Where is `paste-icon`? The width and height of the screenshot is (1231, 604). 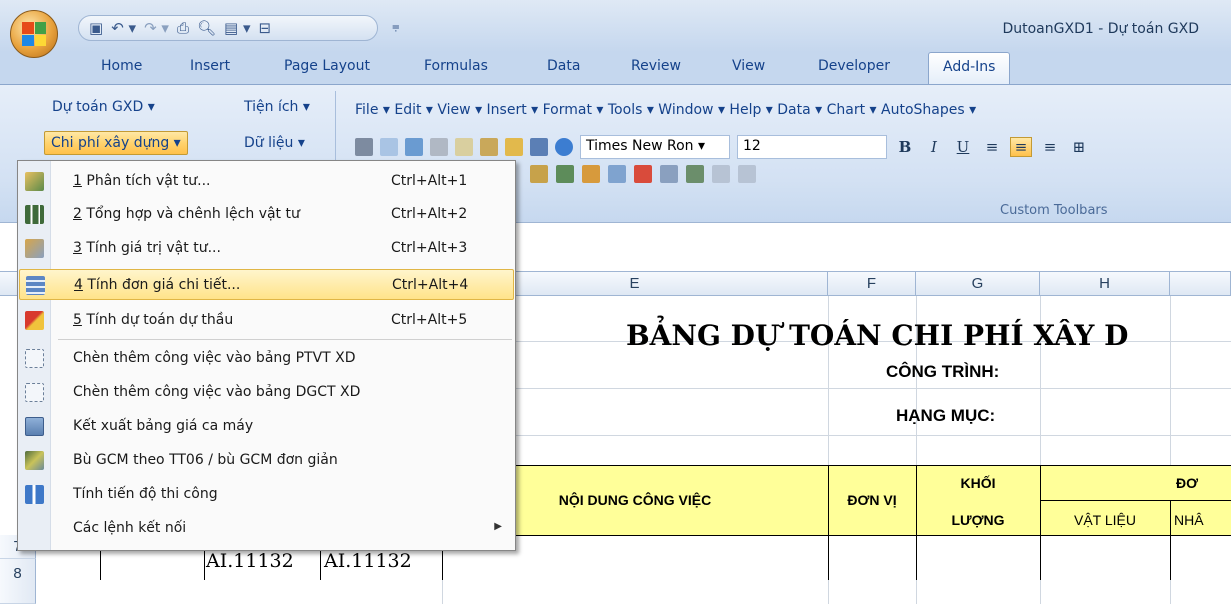 paste-icon is located at coordinates (489, 147).